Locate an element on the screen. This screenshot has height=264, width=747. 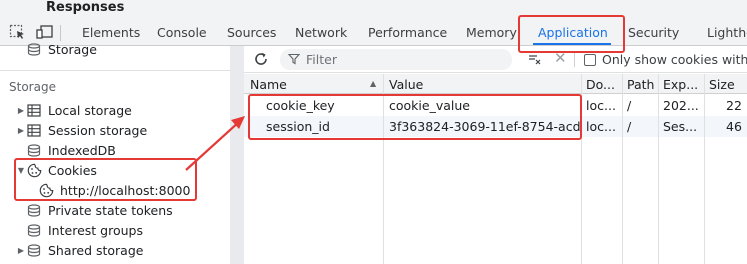
sidebar-item-interest-groups: Interest groups is located at coordinates (84, 230).